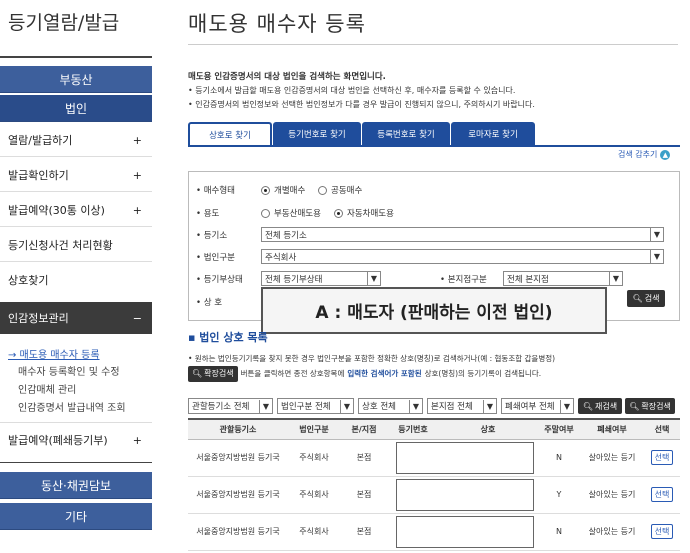 The width and height of the screenshot is (690, 553). Describe the element at coordinates (665, 154) in the screenshot. I see `chevron-up-icon: ▲` at that location.